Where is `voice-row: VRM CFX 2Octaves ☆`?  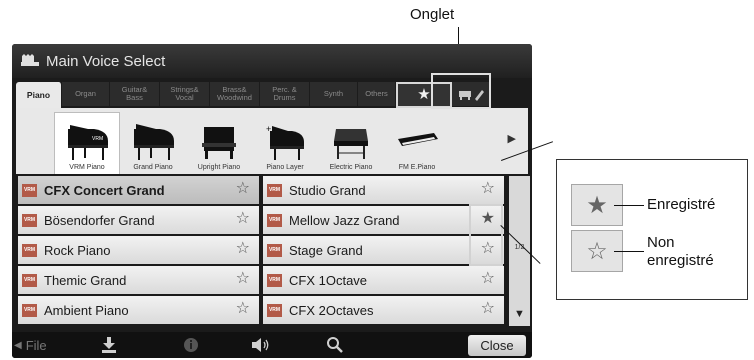 voice-row: VRM CFX 2Octaves ☆ is located at coordinates (383, 310).